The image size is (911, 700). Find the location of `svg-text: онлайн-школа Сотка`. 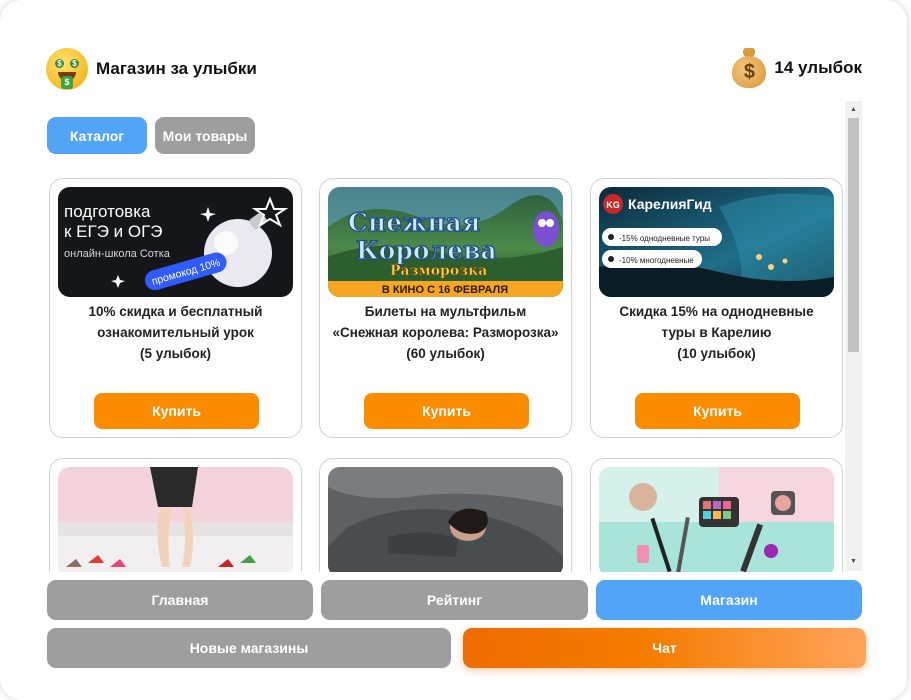

svg-text: онлайн-школа Сотка is located at coordinates (117, 254).